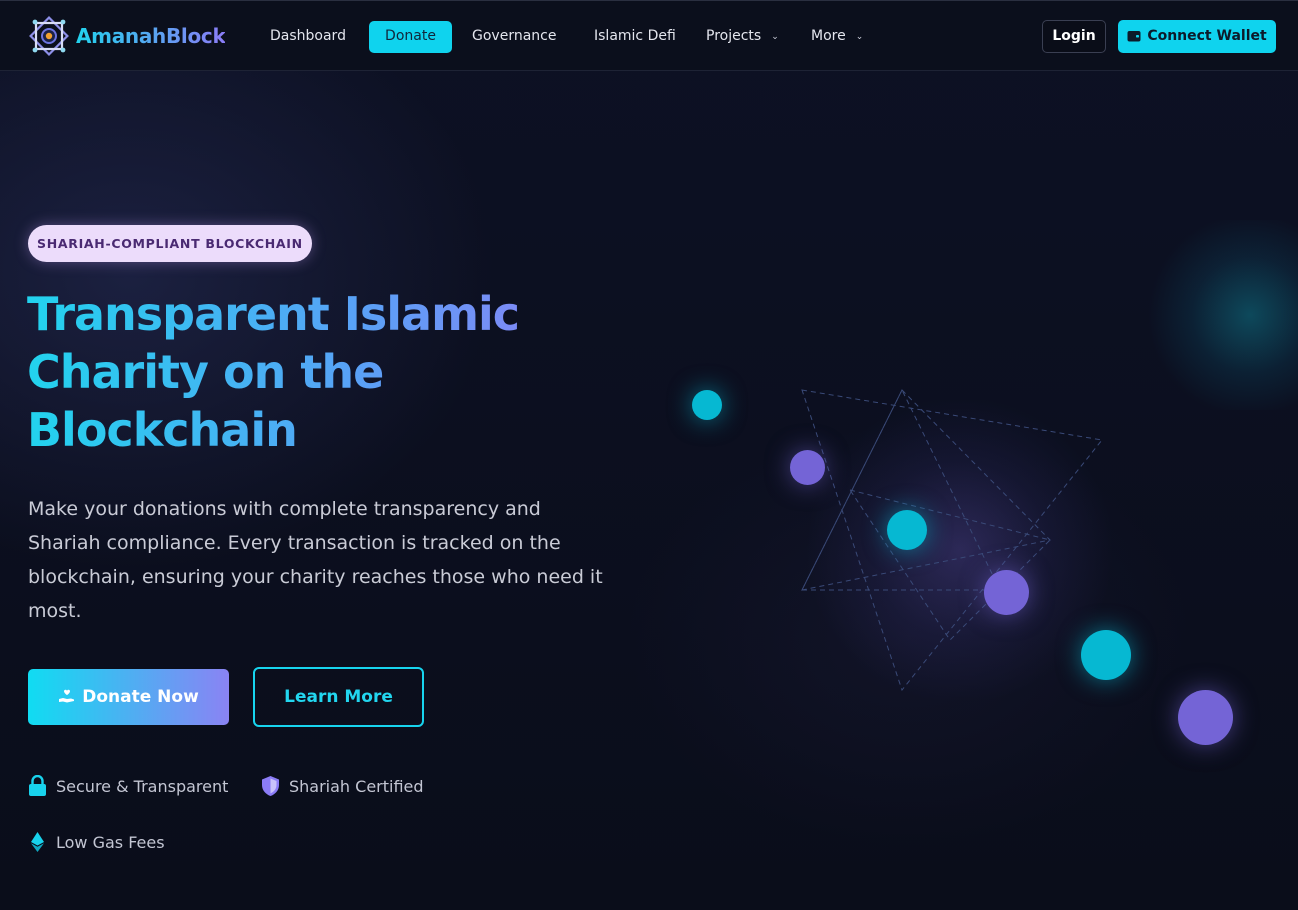 This screenshot has width=1298, height=910. I want to click on feature-secure: Secure & Transparent, so click(128, 786).